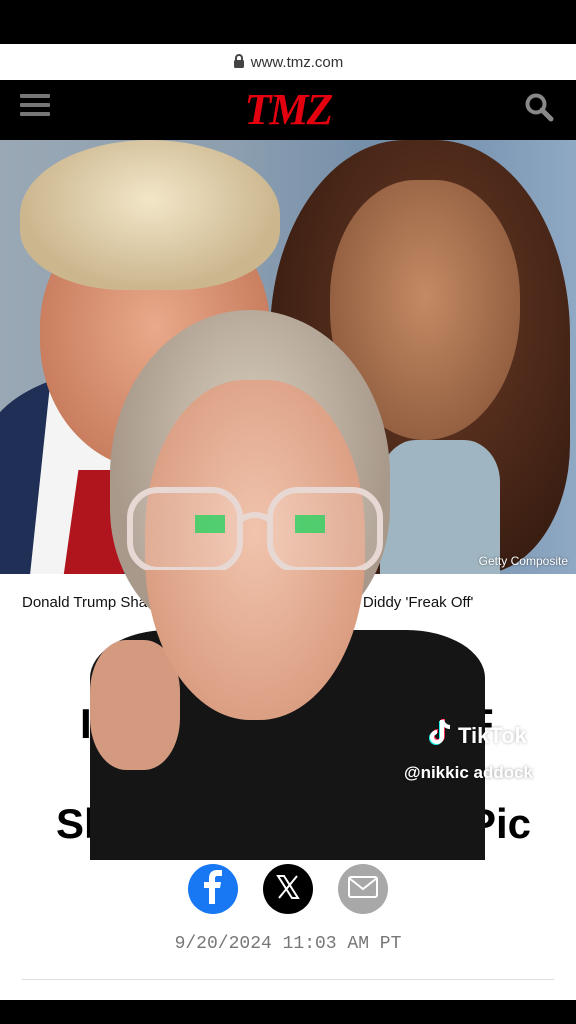 This screenshot has width=576, height=1024. I want to click on address-bar: www.tmz.com, so click(288, 62).